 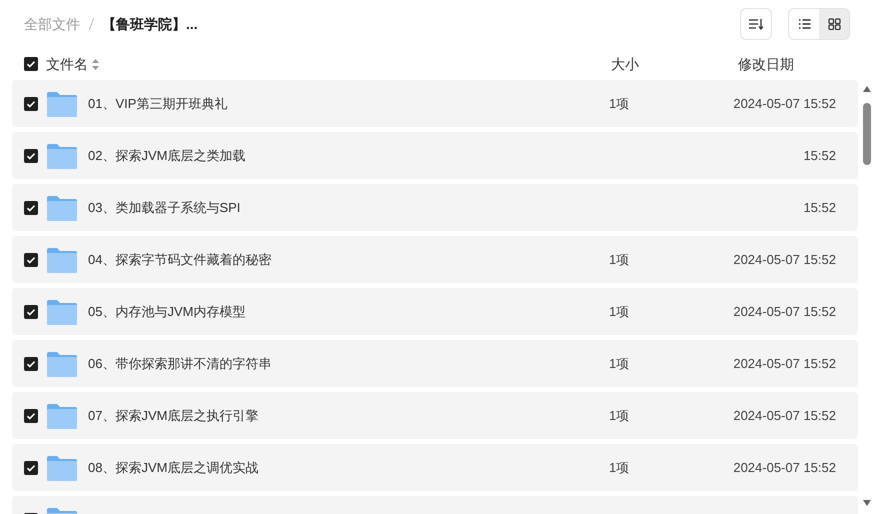 What do you see at coordinates (173, 416) in the screenshot?
I see `file-name: 07、探索JVM底层之执行引擎` at bounding box center [173, 416].